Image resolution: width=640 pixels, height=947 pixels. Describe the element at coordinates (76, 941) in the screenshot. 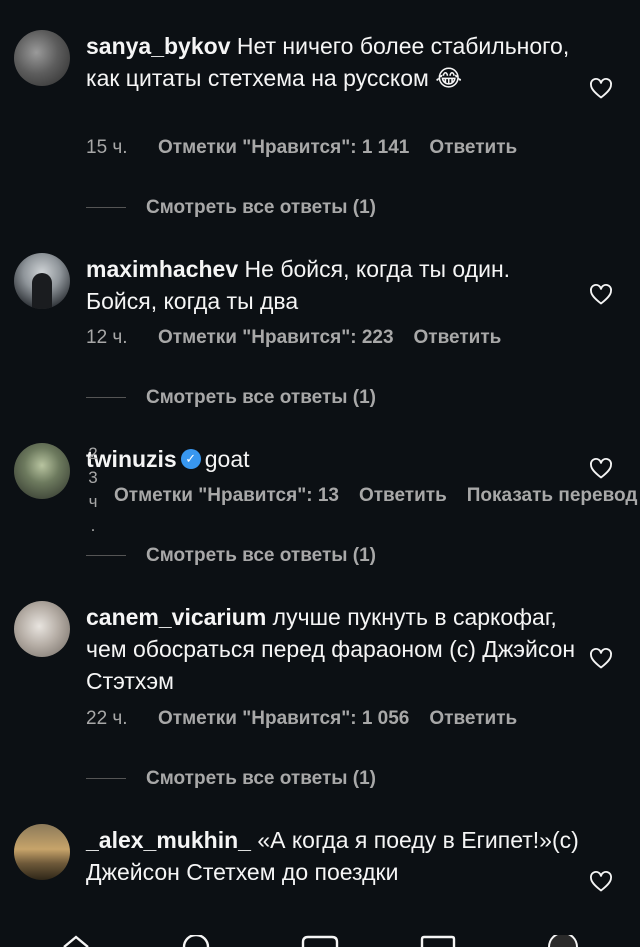

I see `home-icon` at that location.